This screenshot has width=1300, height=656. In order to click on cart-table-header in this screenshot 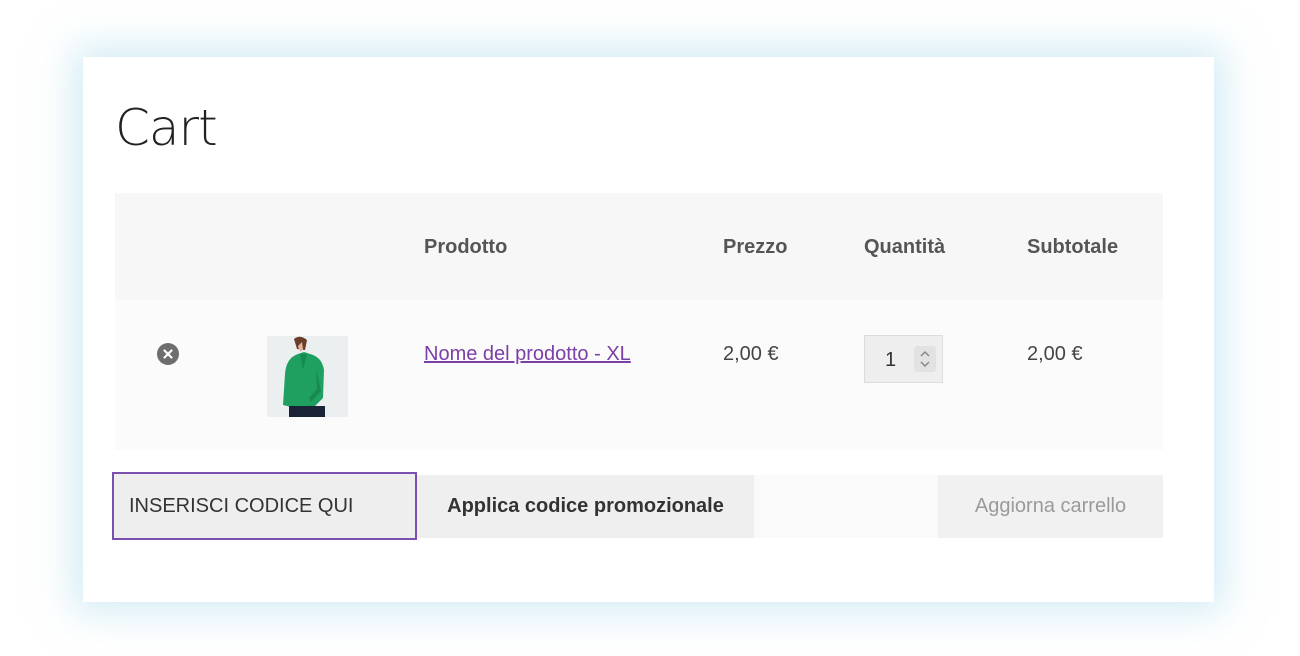, I will do `click(639, 246)`.